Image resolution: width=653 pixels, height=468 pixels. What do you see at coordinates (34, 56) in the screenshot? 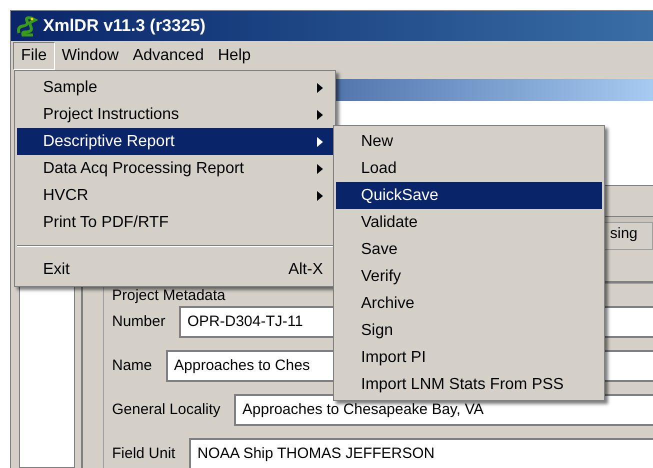
I see `menu-item: File` at bounding box center [34, 56].